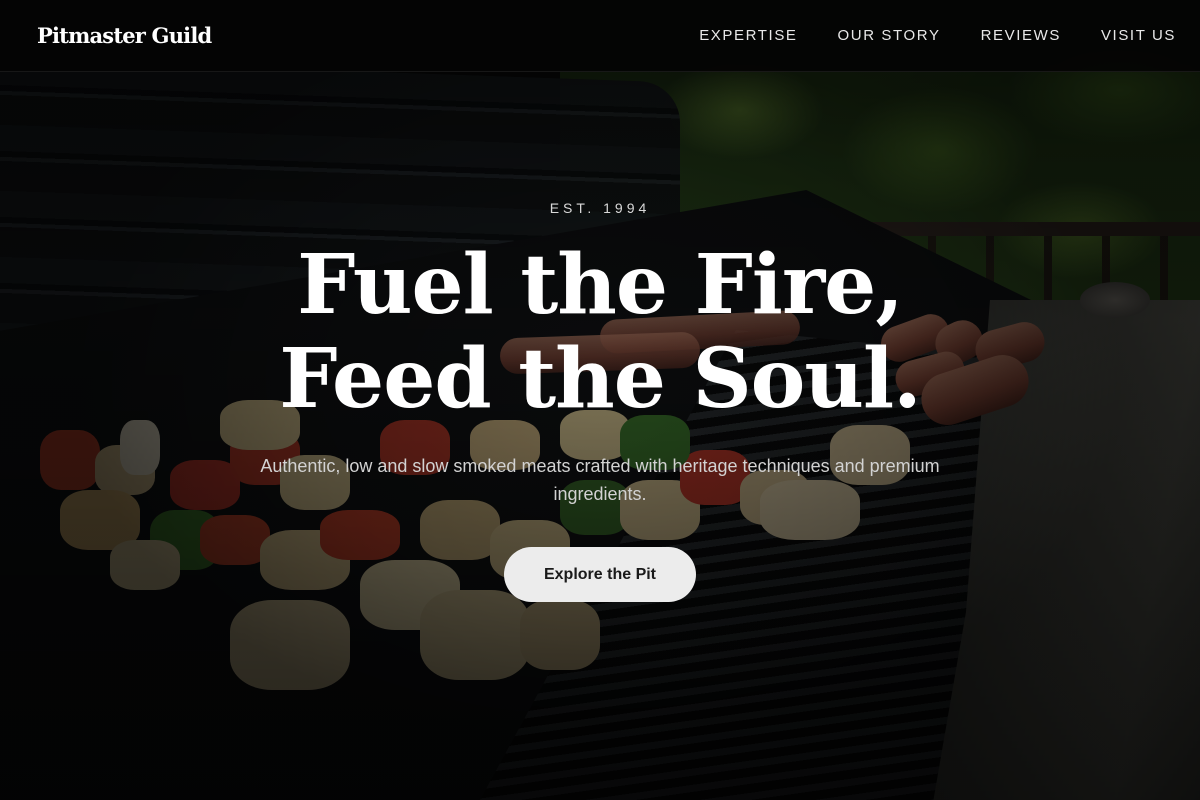  Describe the element at coordinates (600, 574) in the screenshot. I see `explore-the-pit-button: Explore the Pit` at that location.